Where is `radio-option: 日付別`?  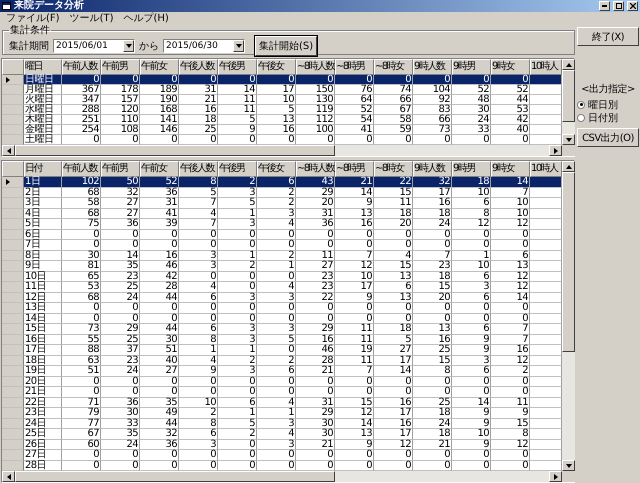
radio-option: 日付別 is located at coordinates (608, 117).